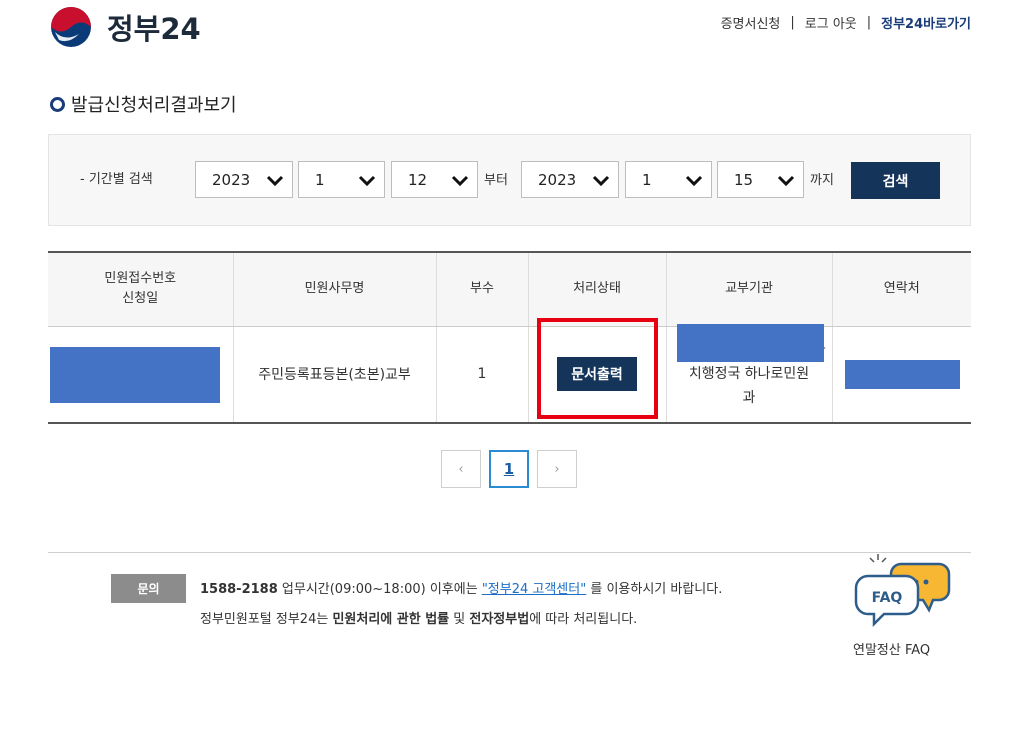 The image size is (1033, 730). What do you see at coordinates (597, 289) in the screenshot?
I see `header-status: 처리상태` at bounding box center [597, 289].